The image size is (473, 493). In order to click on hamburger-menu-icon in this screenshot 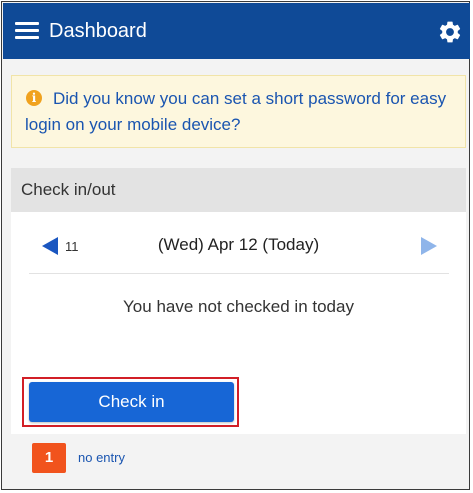, I will do `click(27, 31)`.